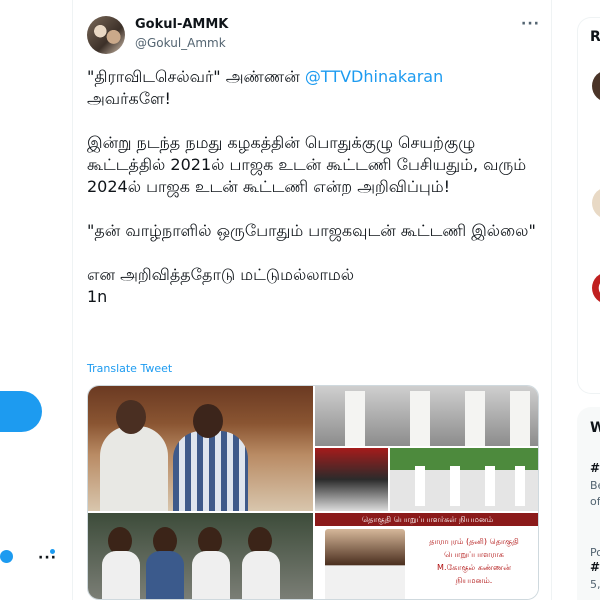 This screenshot has width=600, height=600. Describe the element at coordinates (21, 411) in the screenshot. I see `tweet-compose-button` at that location.